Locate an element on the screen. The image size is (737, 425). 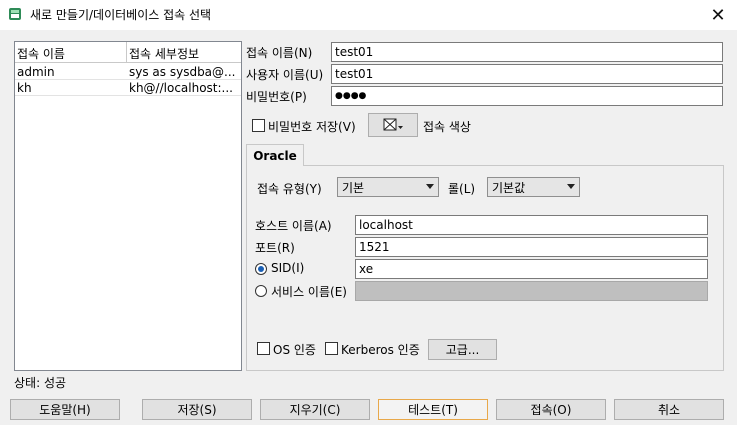
close-button: ✕ is located at coordinates (718, 15).